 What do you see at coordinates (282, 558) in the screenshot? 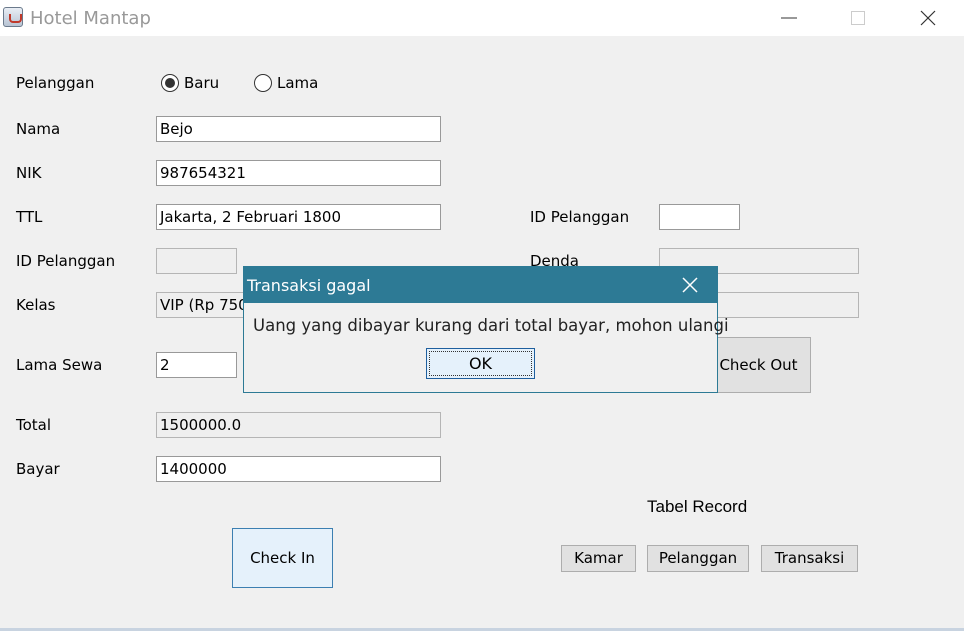
I see `check-in-button: Check In` at bounding box center [282, 558].